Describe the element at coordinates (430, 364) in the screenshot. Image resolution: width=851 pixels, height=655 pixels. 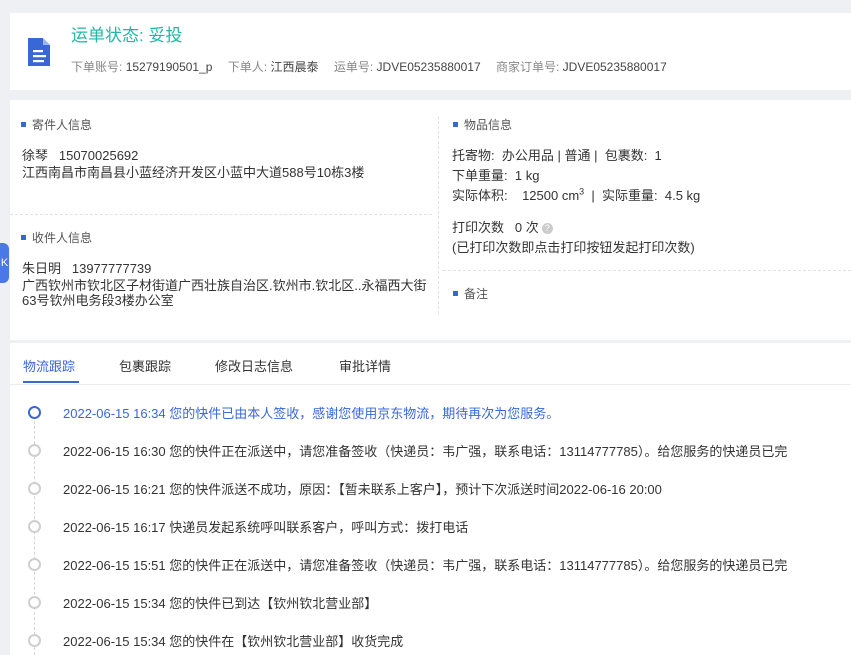
I see `tab-bar: 物流跟踪 包裹跟踪 修改日志信息 审批详情` at that location.